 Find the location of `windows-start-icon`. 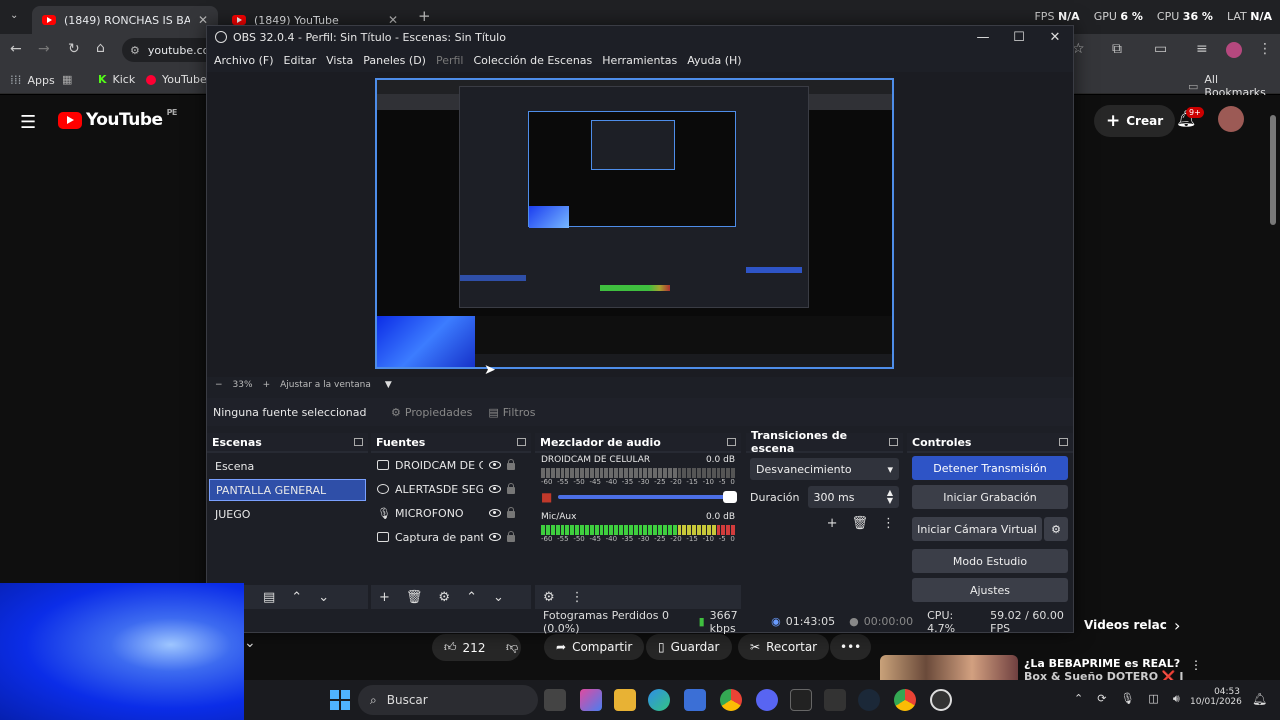

windows-start-icon is located at coordinates (340, 700).